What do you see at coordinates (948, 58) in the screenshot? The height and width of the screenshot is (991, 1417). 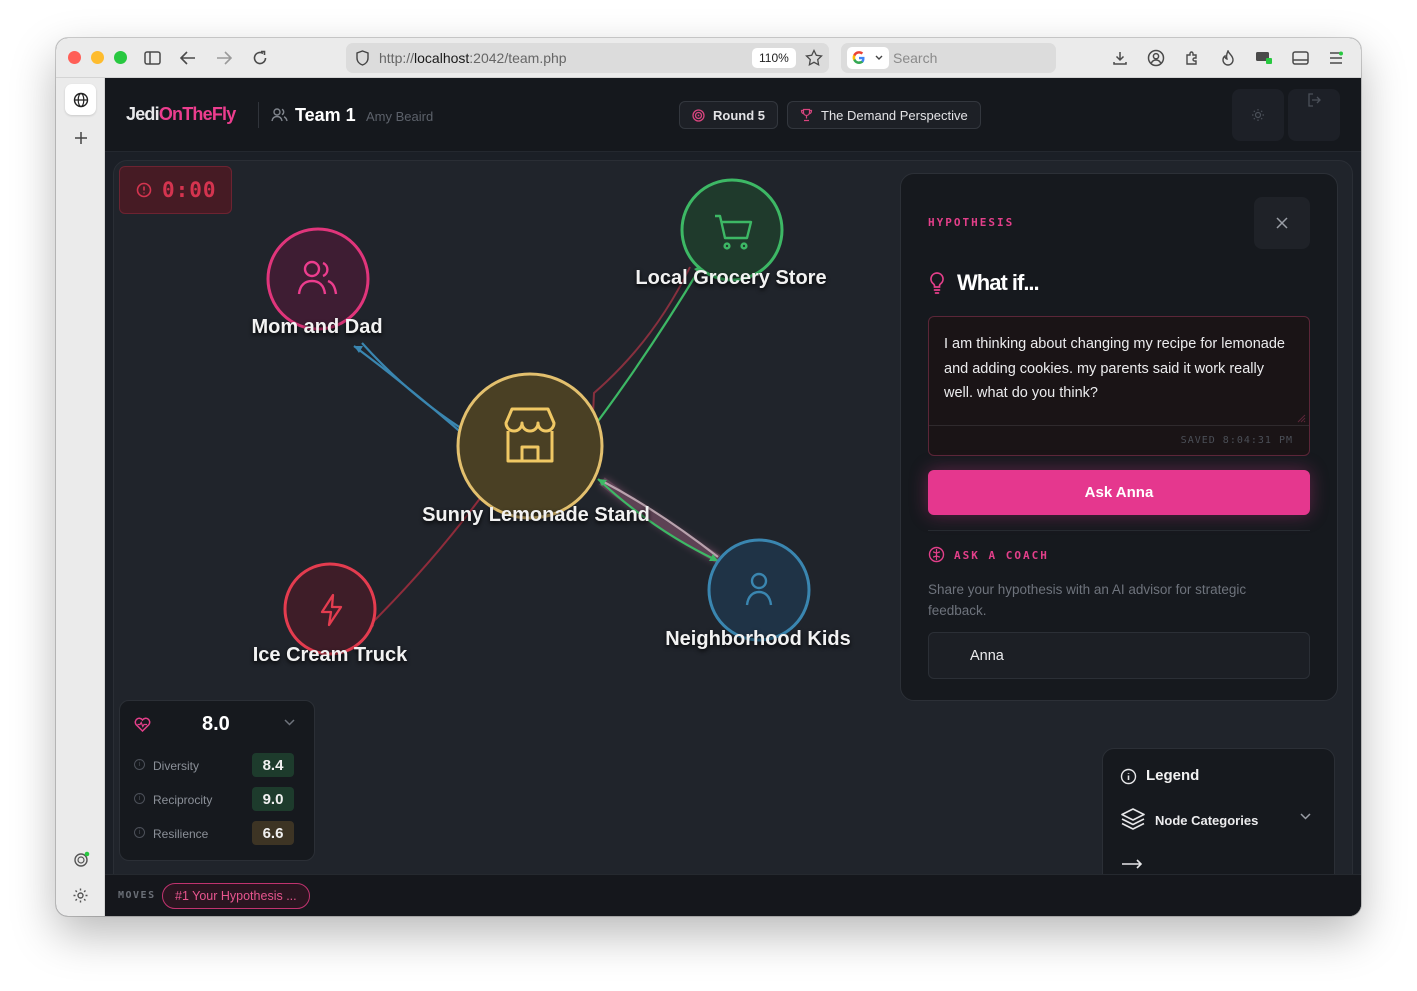 I see `search-bar: Search` at bounding box center [948, 58].